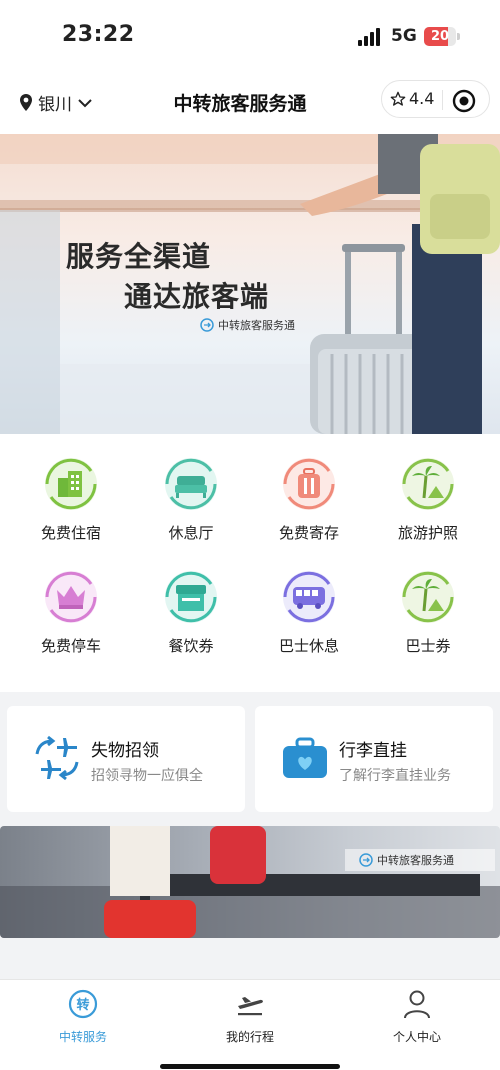  What do you see at coordinates (398, 98) in the screenshot?
I see `star-icon` at bounding box center [398, 98].